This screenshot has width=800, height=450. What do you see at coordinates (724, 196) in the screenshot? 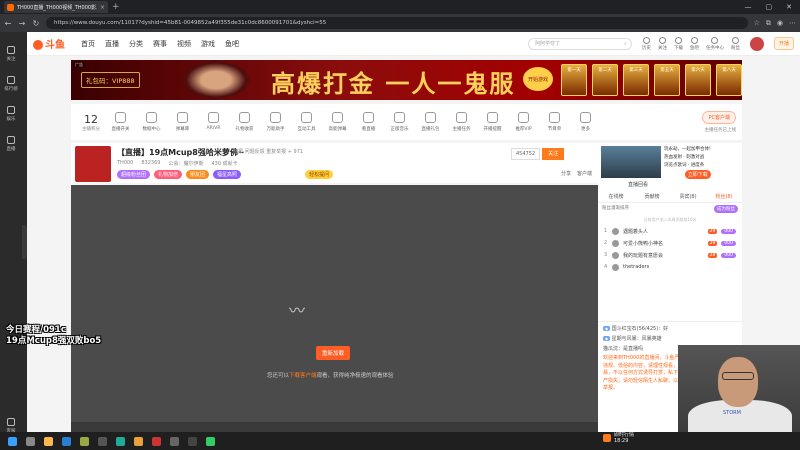
I see `tab-fans: 粉丝(8)` at bounding box center [724, 196].